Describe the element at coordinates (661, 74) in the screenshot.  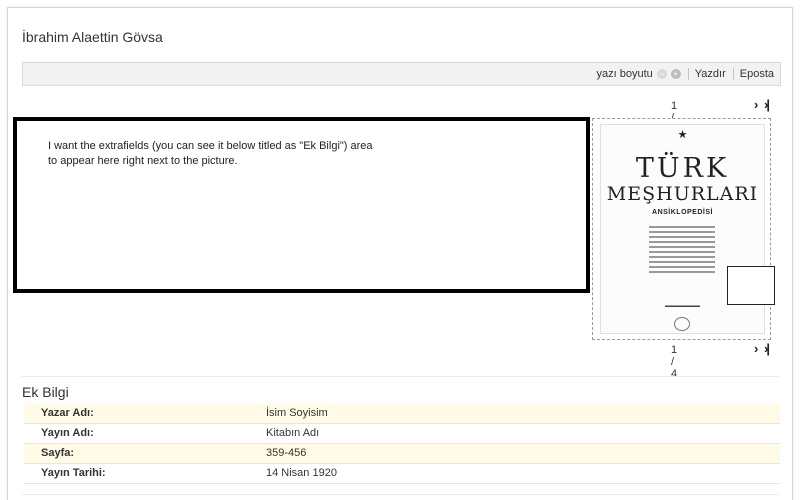
I see `decrease-font-icon: −` at that location.